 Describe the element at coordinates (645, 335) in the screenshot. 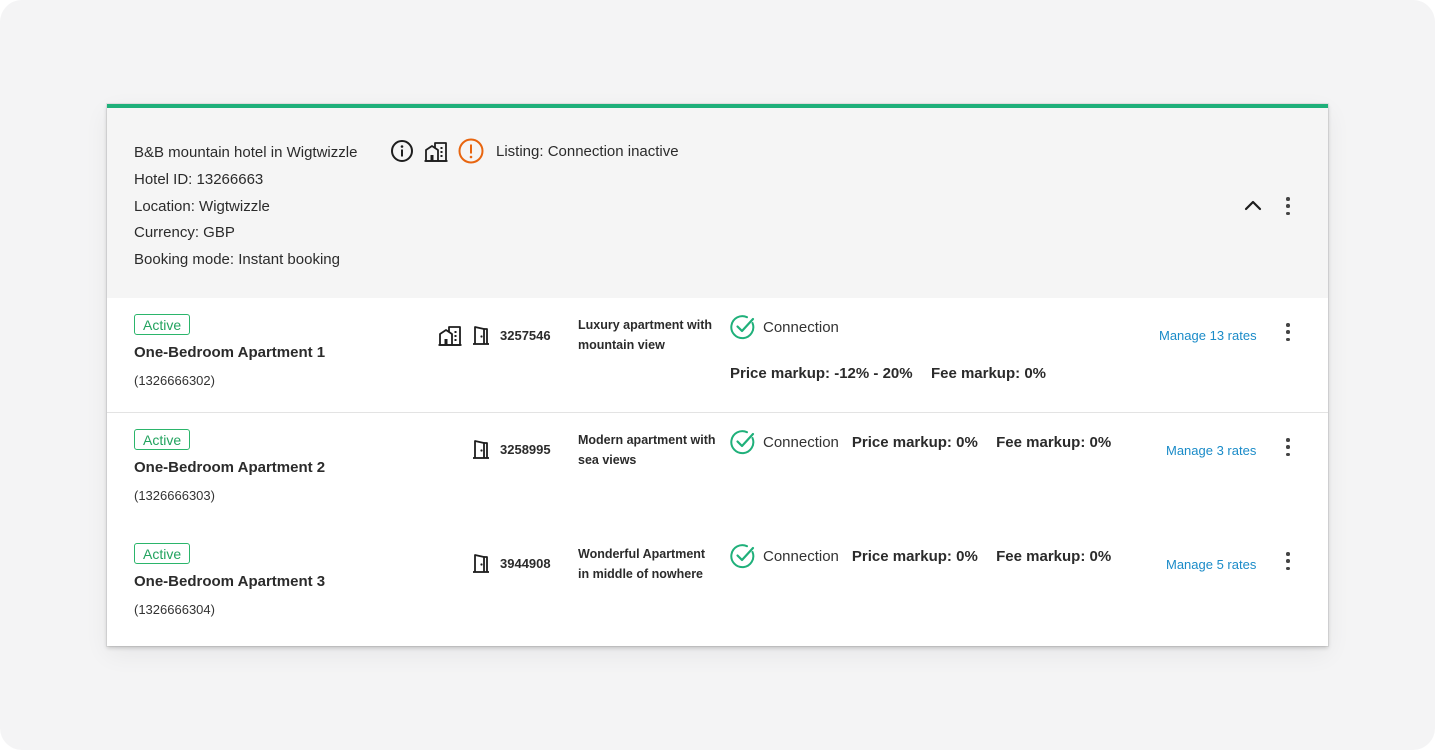

I see `room-description: Luxury apartment with mountain view` at that location.